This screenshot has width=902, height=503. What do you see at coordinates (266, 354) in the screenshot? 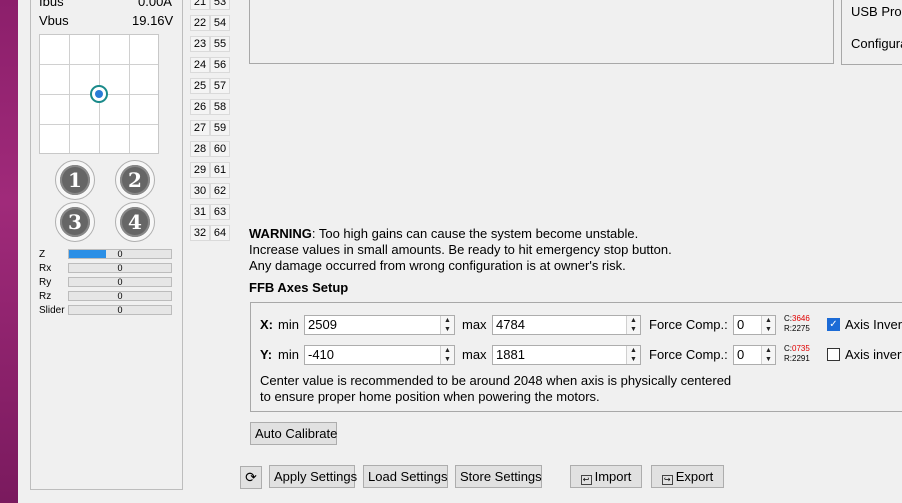
I see `y-axis-label: Y:` at bounding box center [266, 354].